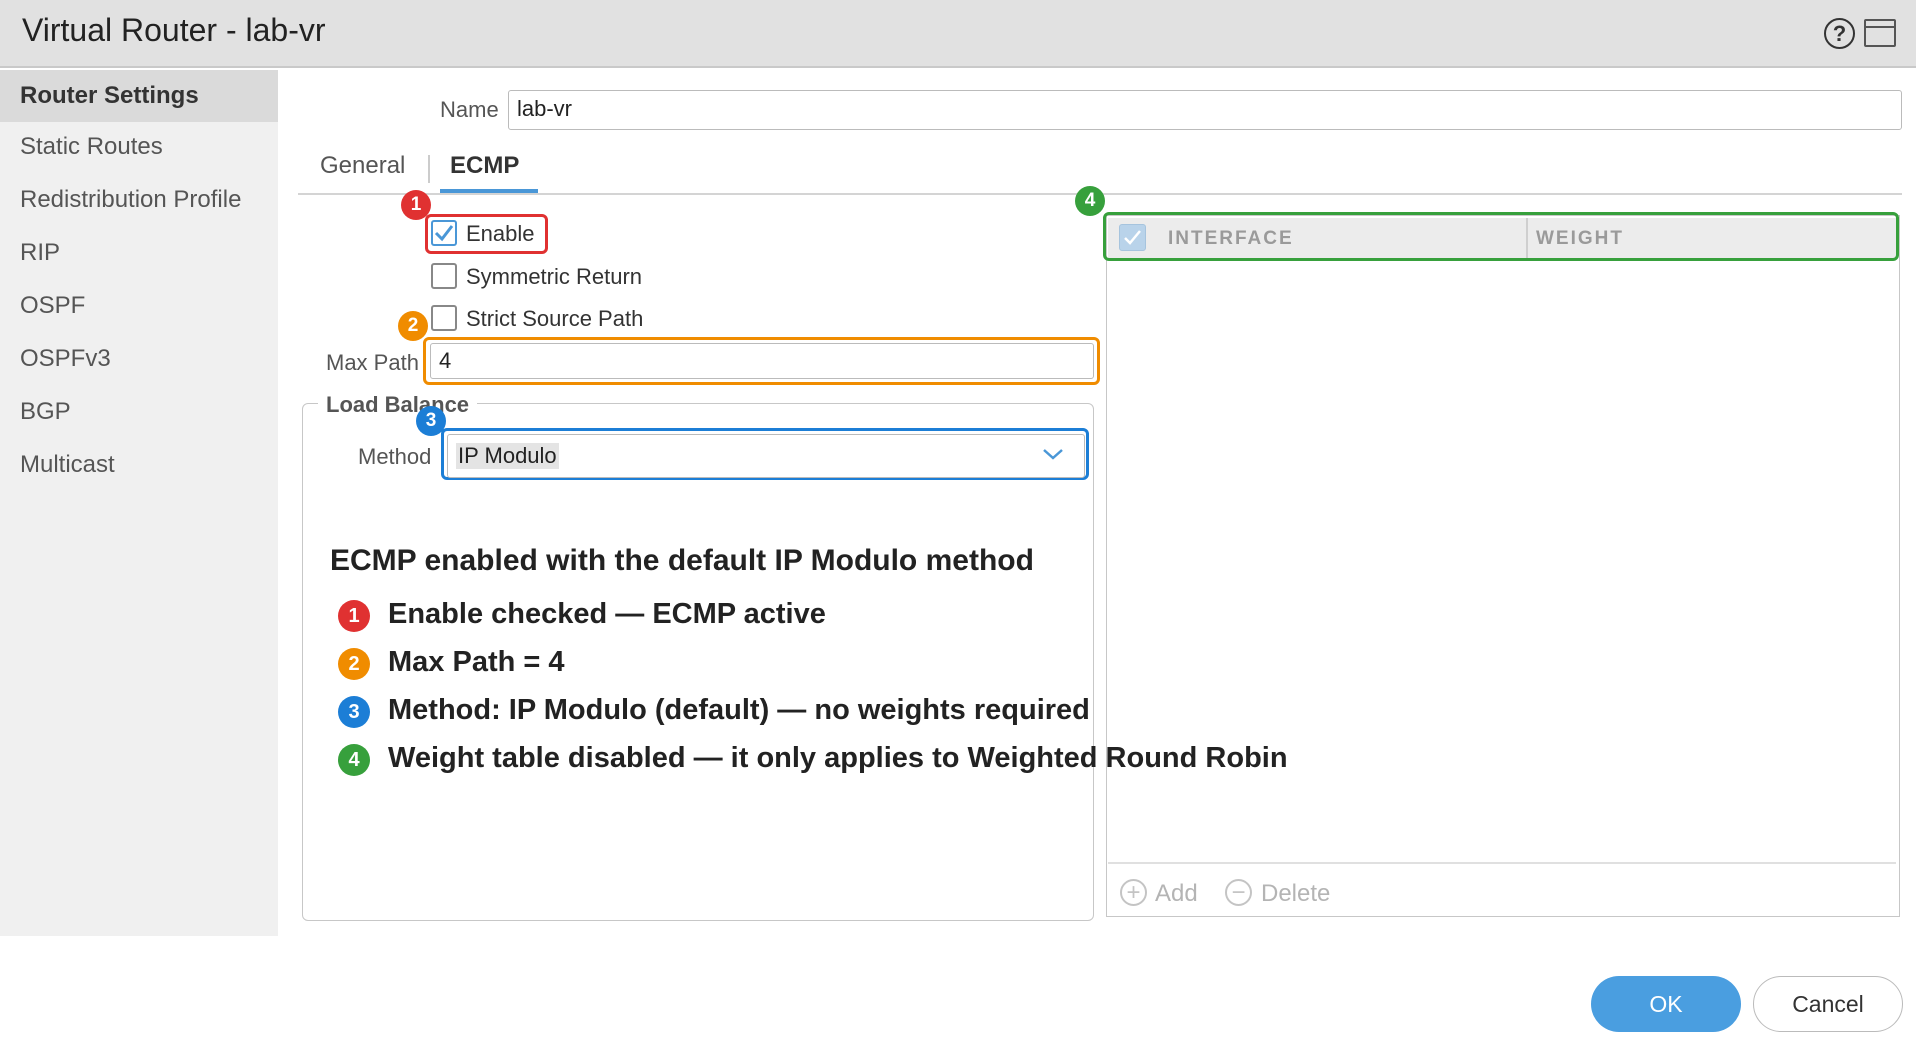  What do you see at coordinates (139, 359) in the screenshot?
I see `sidebar-item-ospfv3: OSPFv3` at bounding box center [139, 359].